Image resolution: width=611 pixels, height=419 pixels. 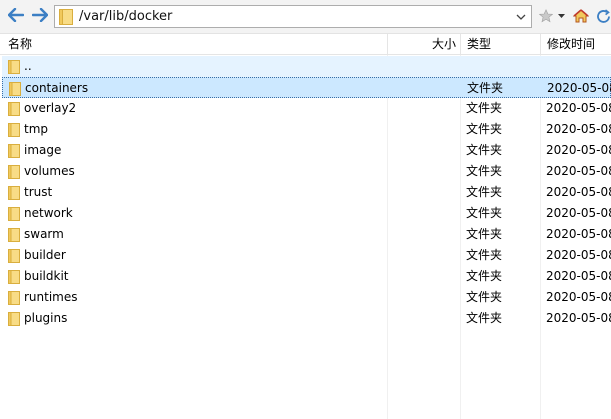 What do you see at coordinates (479, 44) in the screenshot?
I see `column-type-header: 类型` at bounding box center [479, 44].